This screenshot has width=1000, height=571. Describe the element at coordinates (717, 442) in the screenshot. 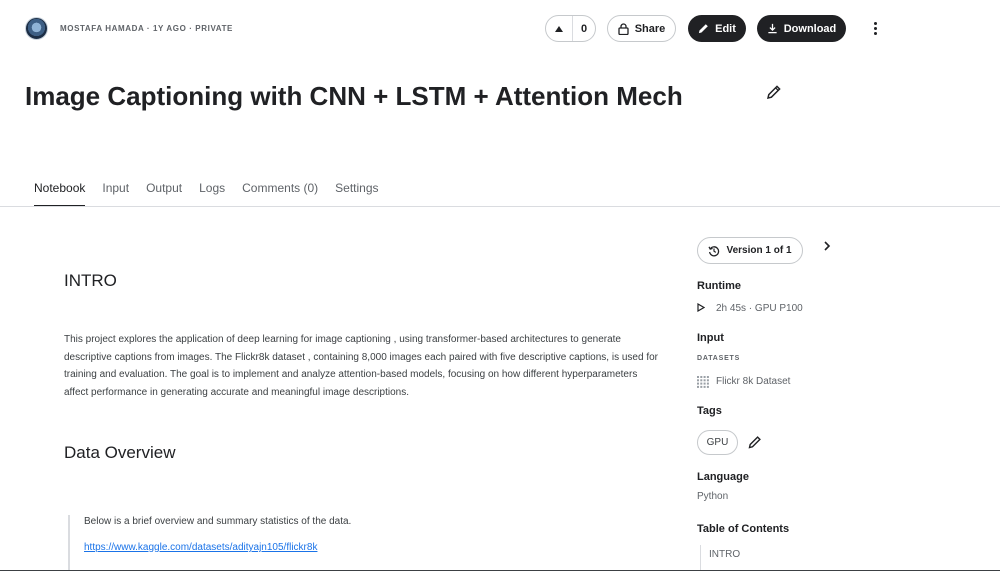

I see `tag-chip: GPU` at that location.